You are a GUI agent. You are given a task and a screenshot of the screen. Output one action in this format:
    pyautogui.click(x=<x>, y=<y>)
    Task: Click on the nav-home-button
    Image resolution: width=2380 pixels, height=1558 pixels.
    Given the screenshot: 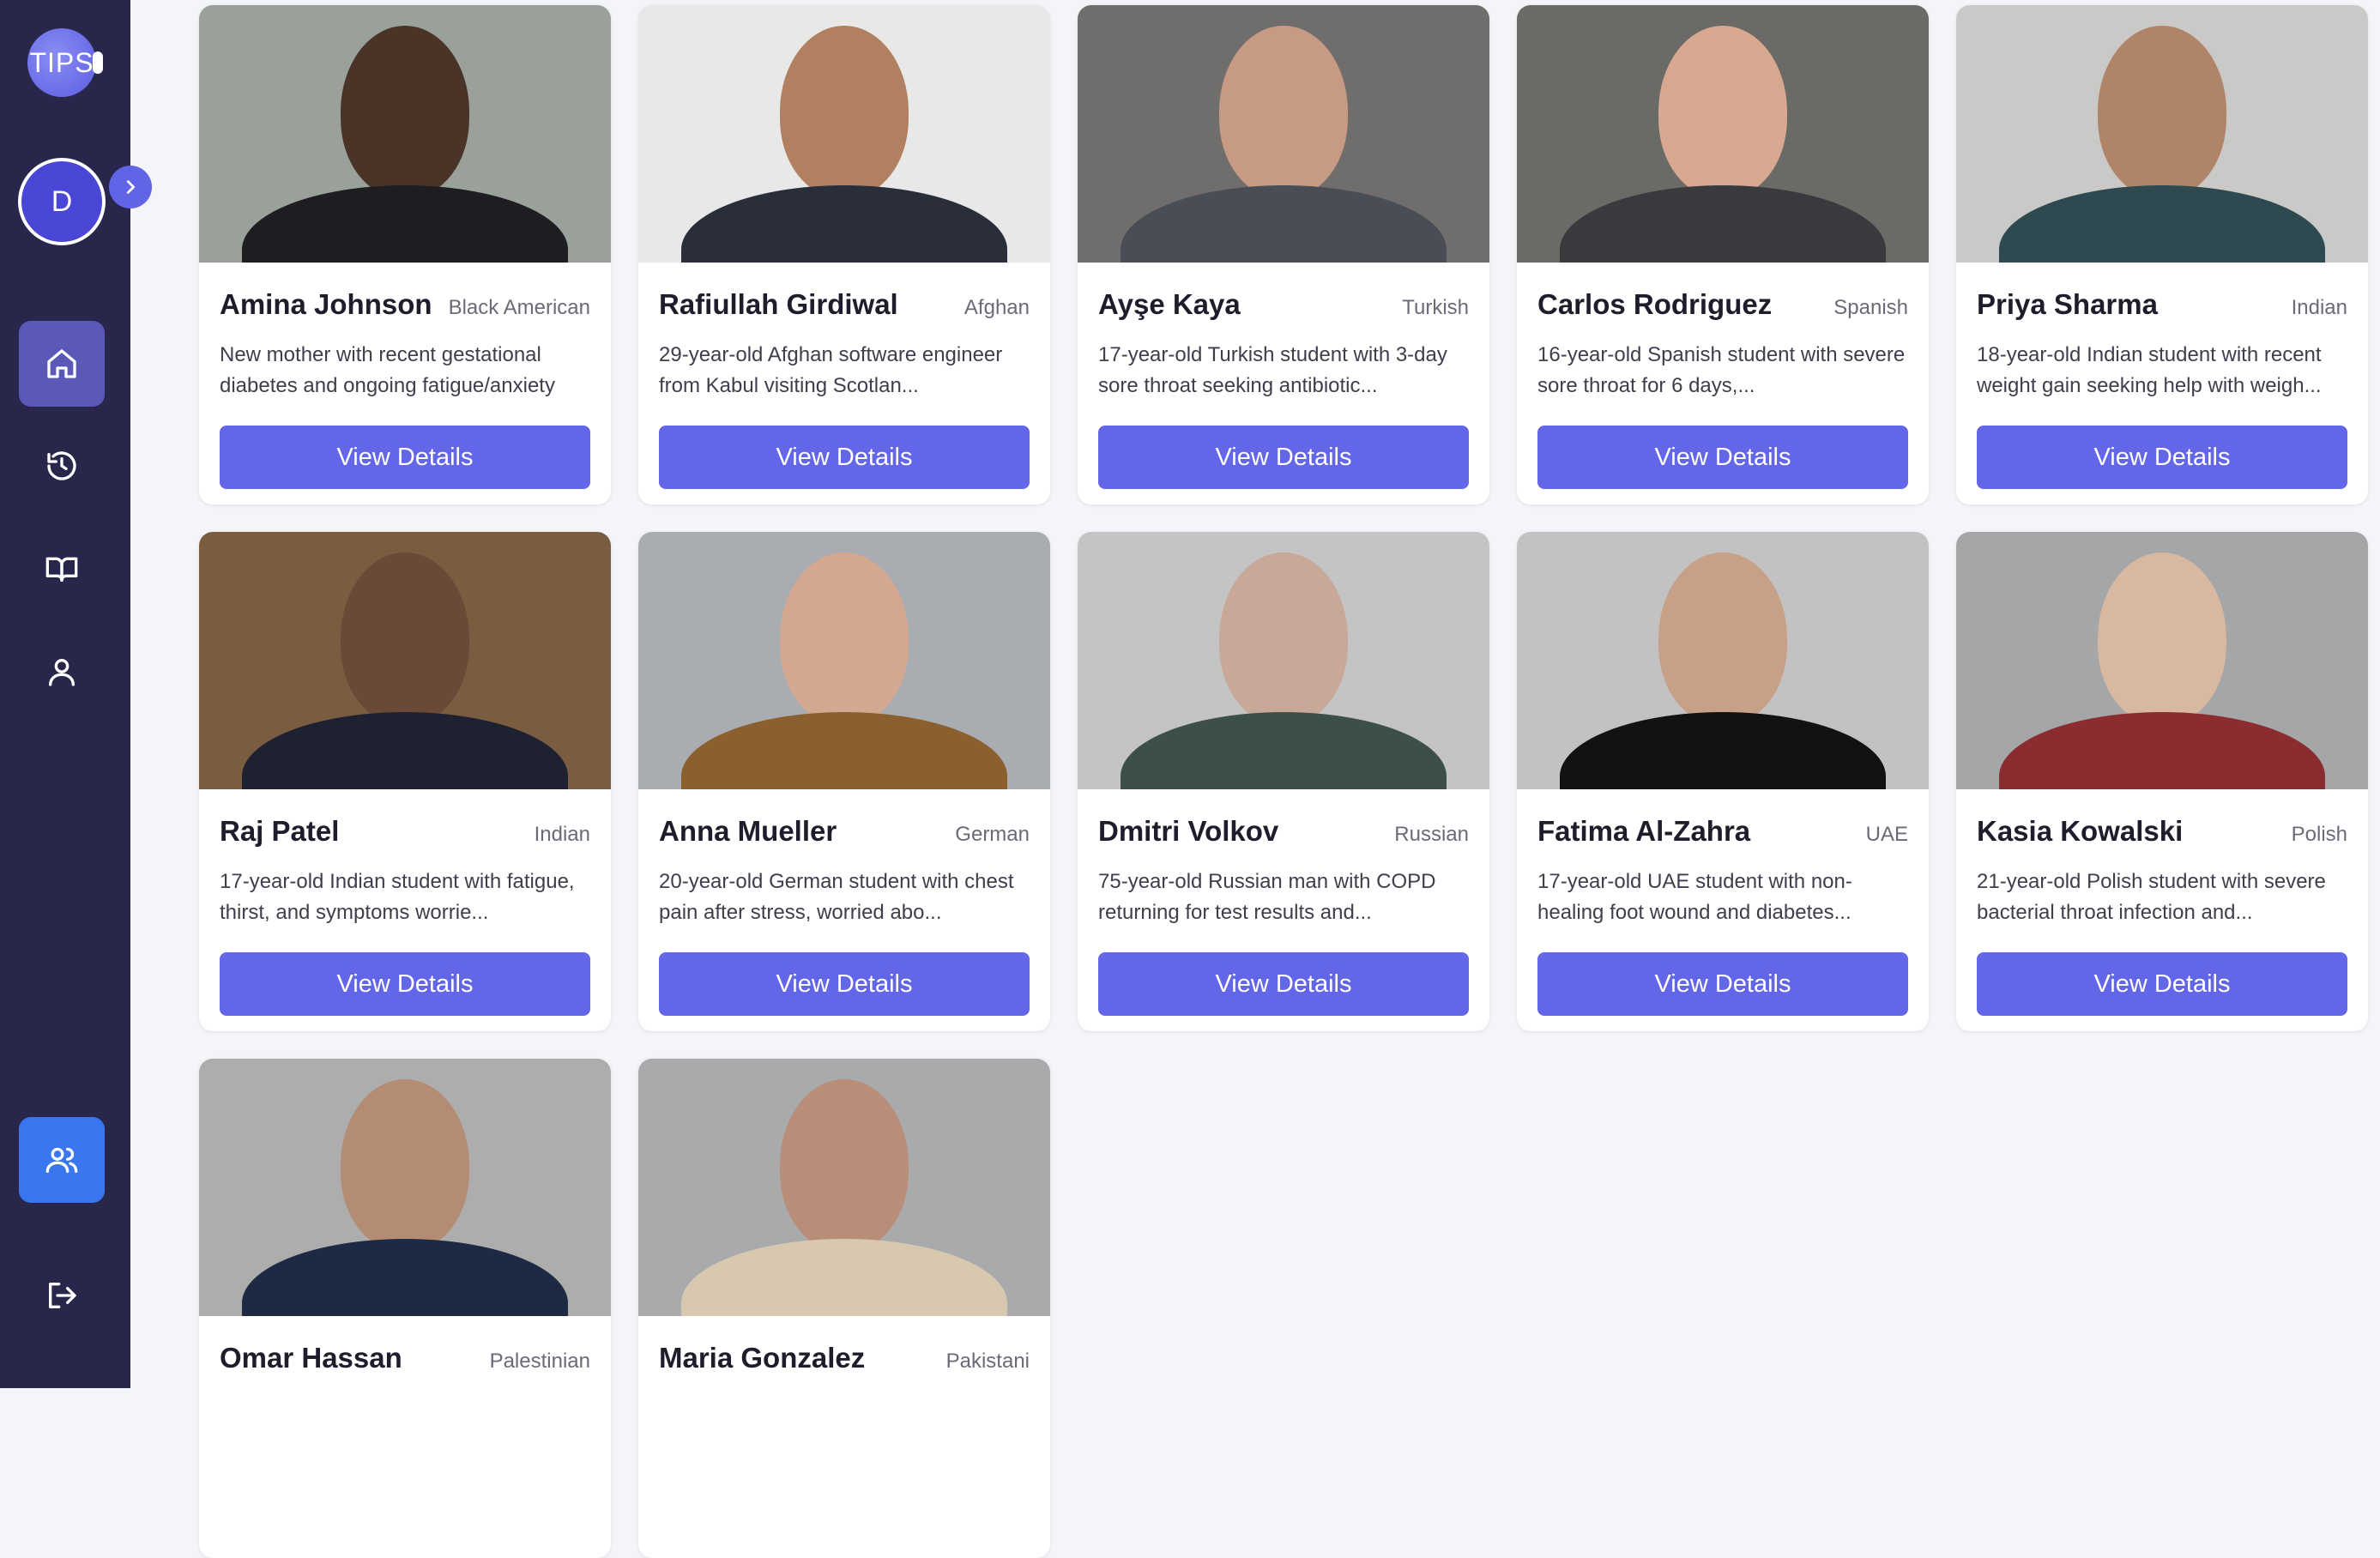 What is the action you would take?
    pyautogui.click(x=62, y=364)
    